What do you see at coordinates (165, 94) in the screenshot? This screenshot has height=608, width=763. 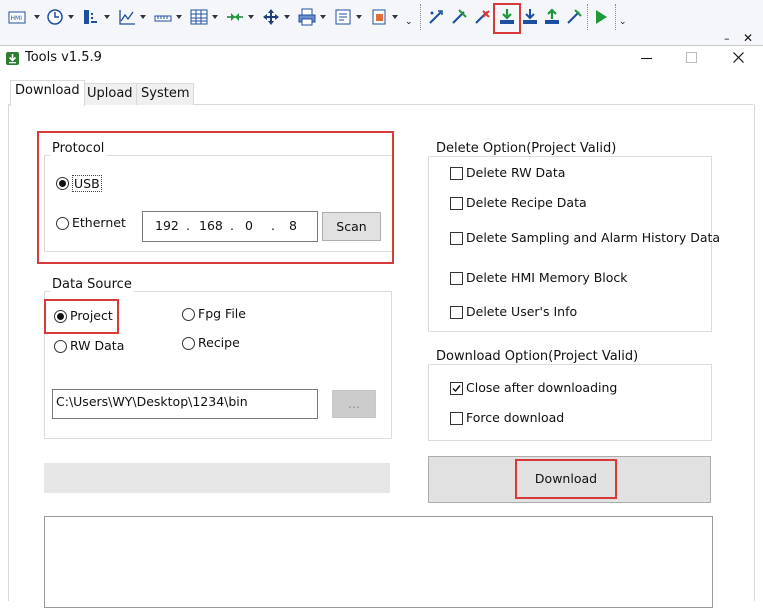 I see `tab-system: System` at bounding box center [165, 94].